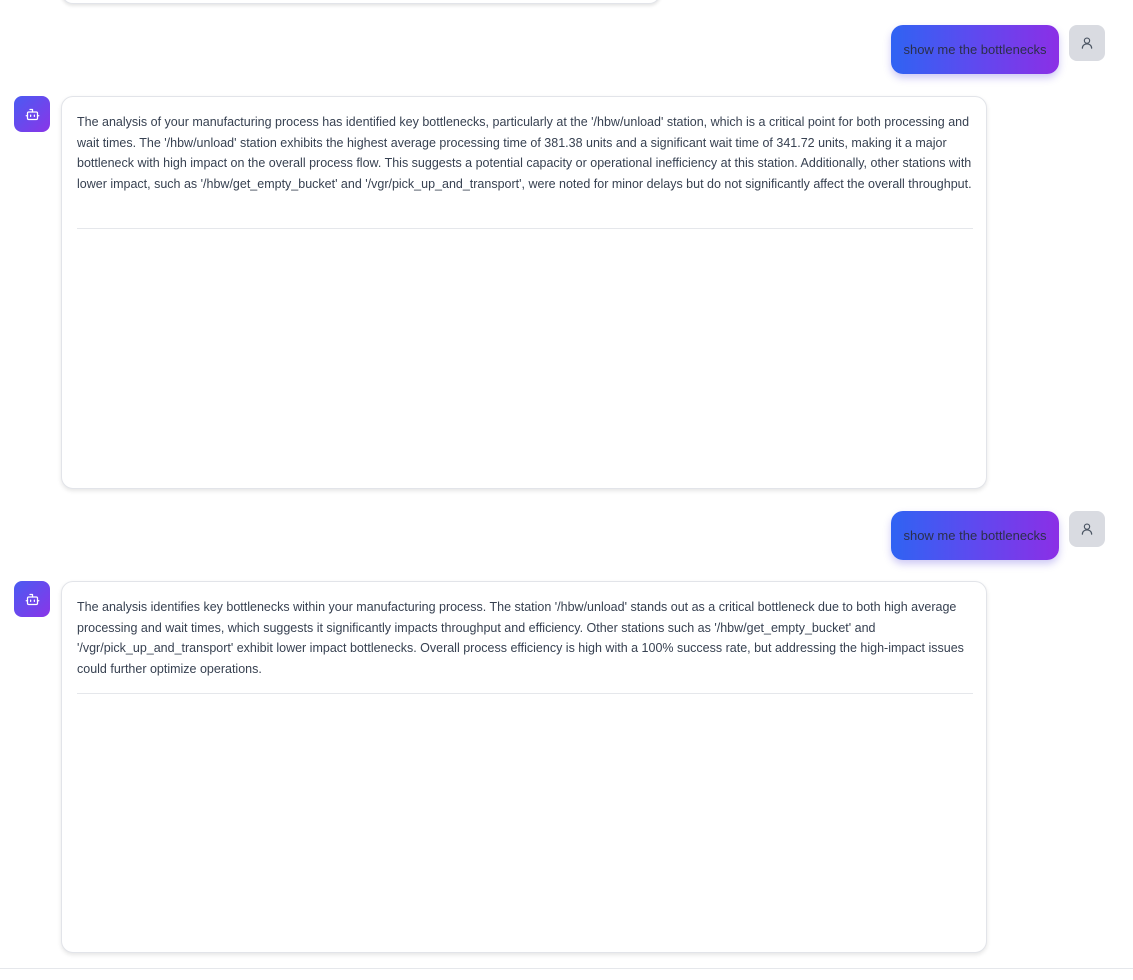 Image resolution: width=1133 pixels, height=980 pixels. Describe the element at coordinates (361, 2) in the screenshot. I see `previous-message-card` at that location.